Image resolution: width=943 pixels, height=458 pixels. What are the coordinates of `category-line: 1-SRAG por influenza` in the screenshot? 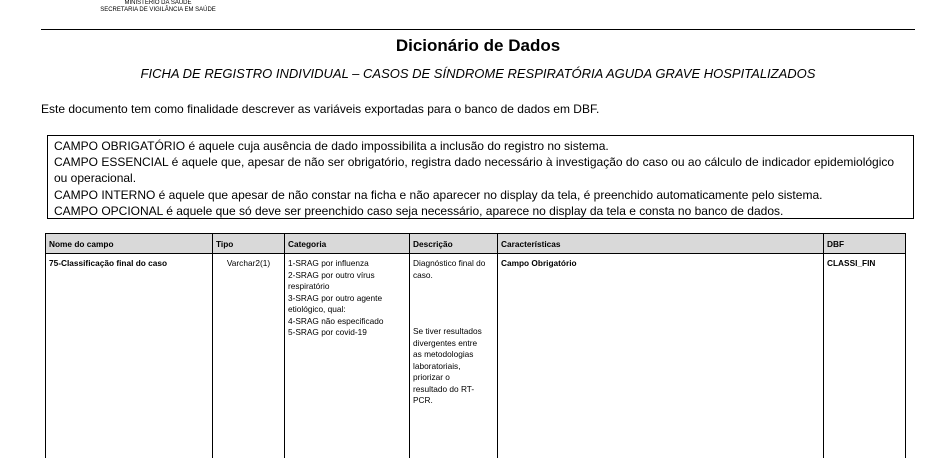 It's located at (347, 264).